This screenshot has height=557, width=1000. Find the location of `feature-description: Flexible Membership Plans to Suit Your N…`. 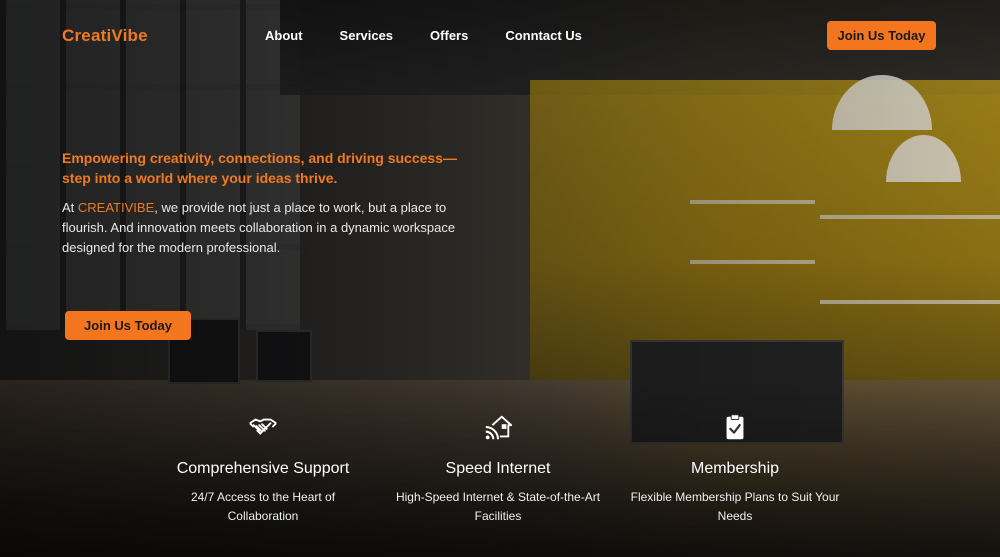

feature-description: Flexible Membership Plans to Suit Your N… is located at coordinates (735, 506).